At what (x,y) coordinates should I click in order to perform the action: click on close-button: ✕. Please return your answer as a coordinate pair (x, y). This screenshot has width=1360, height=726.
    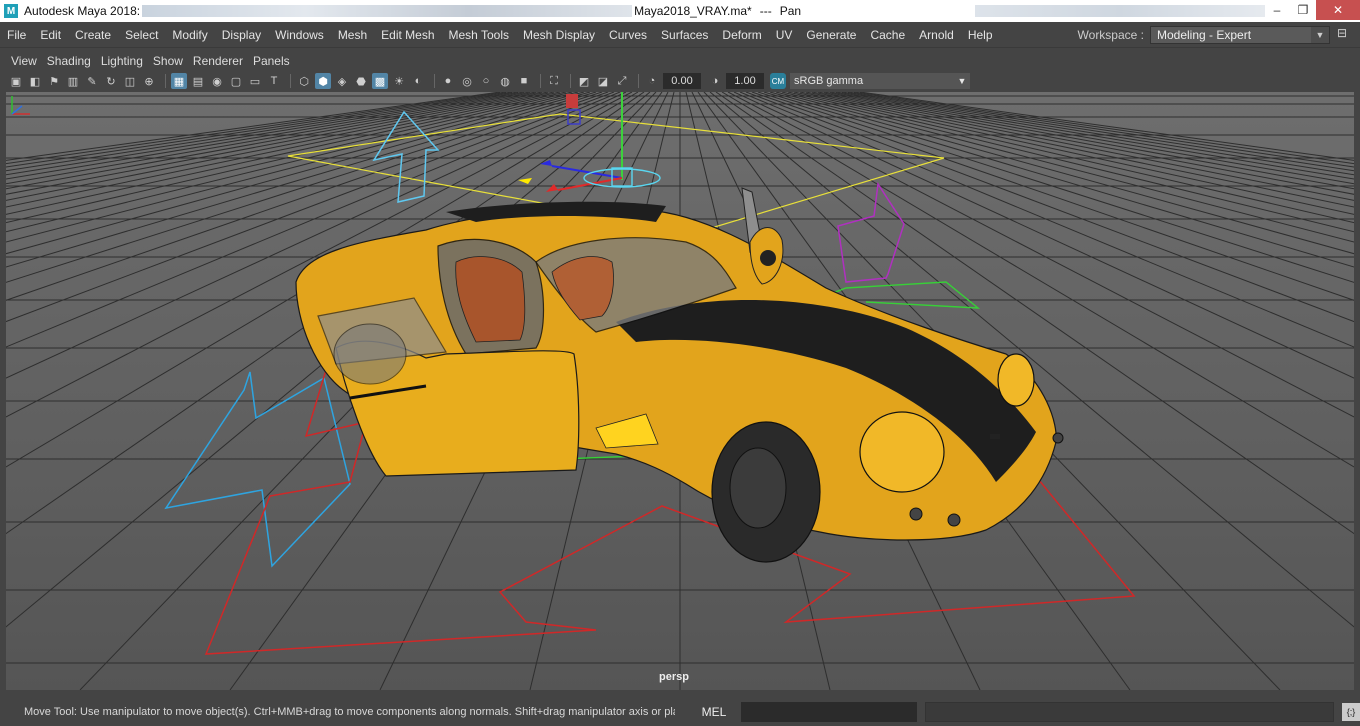
    Looking at the image, I should click on (1338, 10).